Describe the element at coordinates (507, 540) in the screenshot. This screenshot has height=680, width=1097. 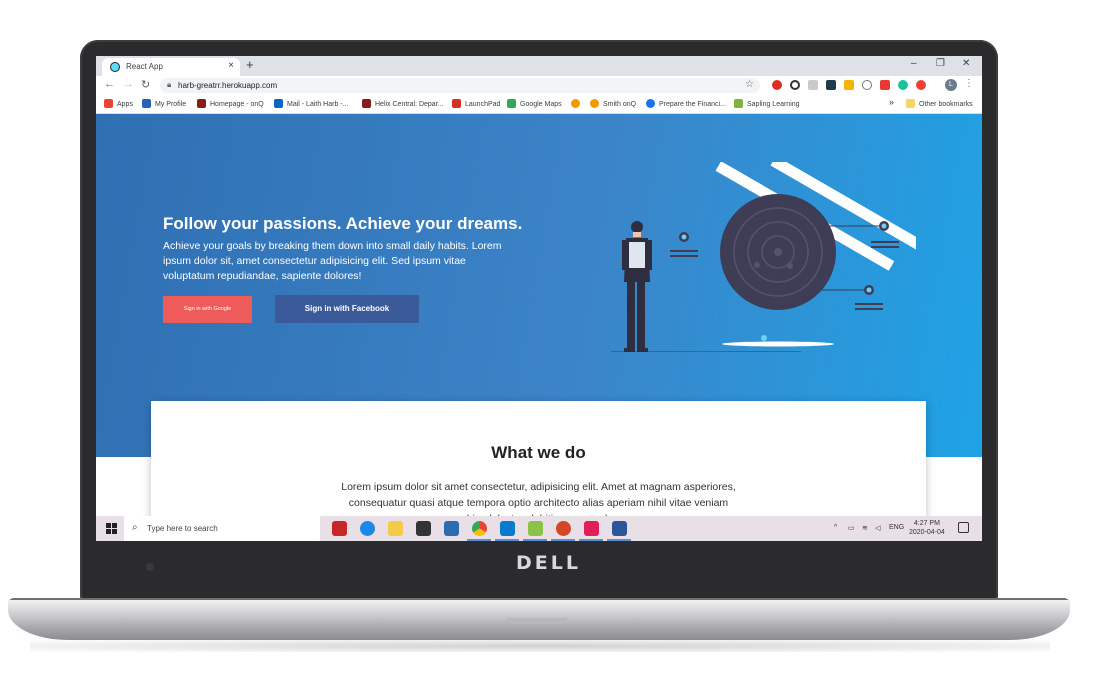
I see `vscode-active-indicator` at that location.